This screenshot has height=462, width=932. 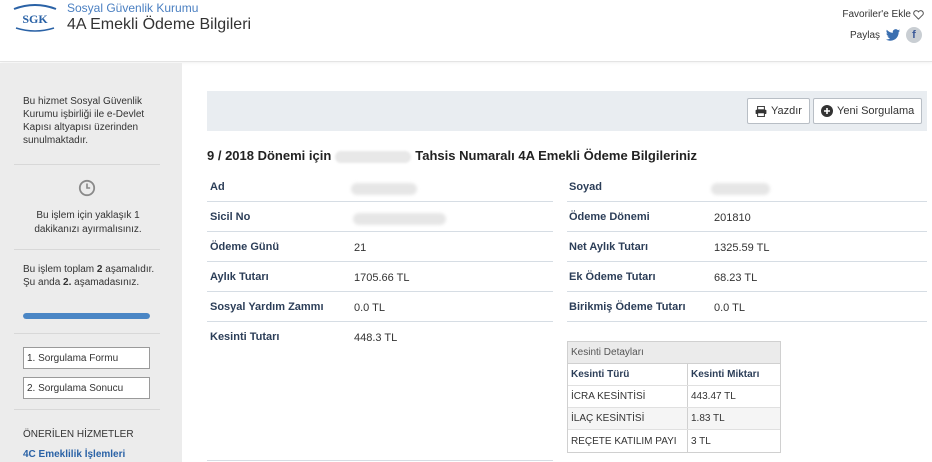 I want to click on table-header-row: Kesinti Türü Kesinti Miktarı, so click(x=674, y=375).